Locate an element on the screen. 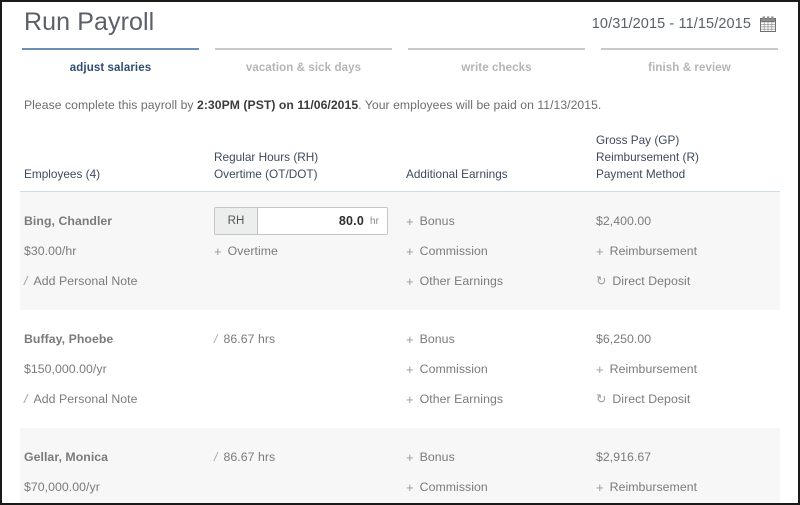 This screenshot has height=505, width=800. additional-earnings-cell: +Bonus +Commission + Other Earnings is located at coordinates (501, 369).